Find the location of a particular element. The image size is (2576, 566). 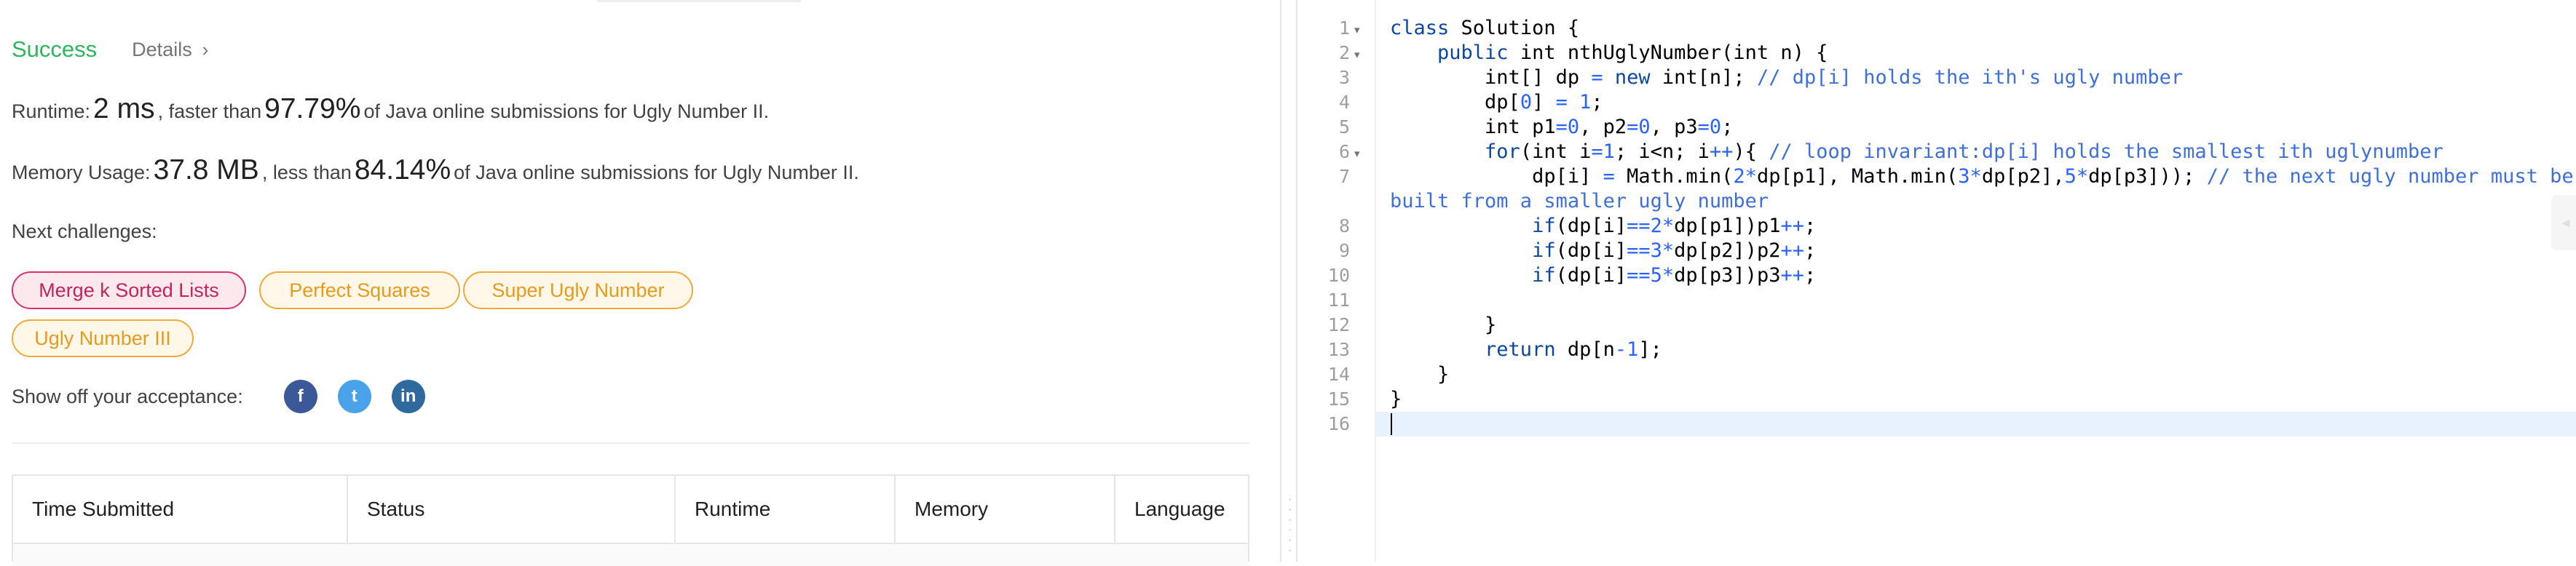

code-token: new is located at coordinates (1627, 77).